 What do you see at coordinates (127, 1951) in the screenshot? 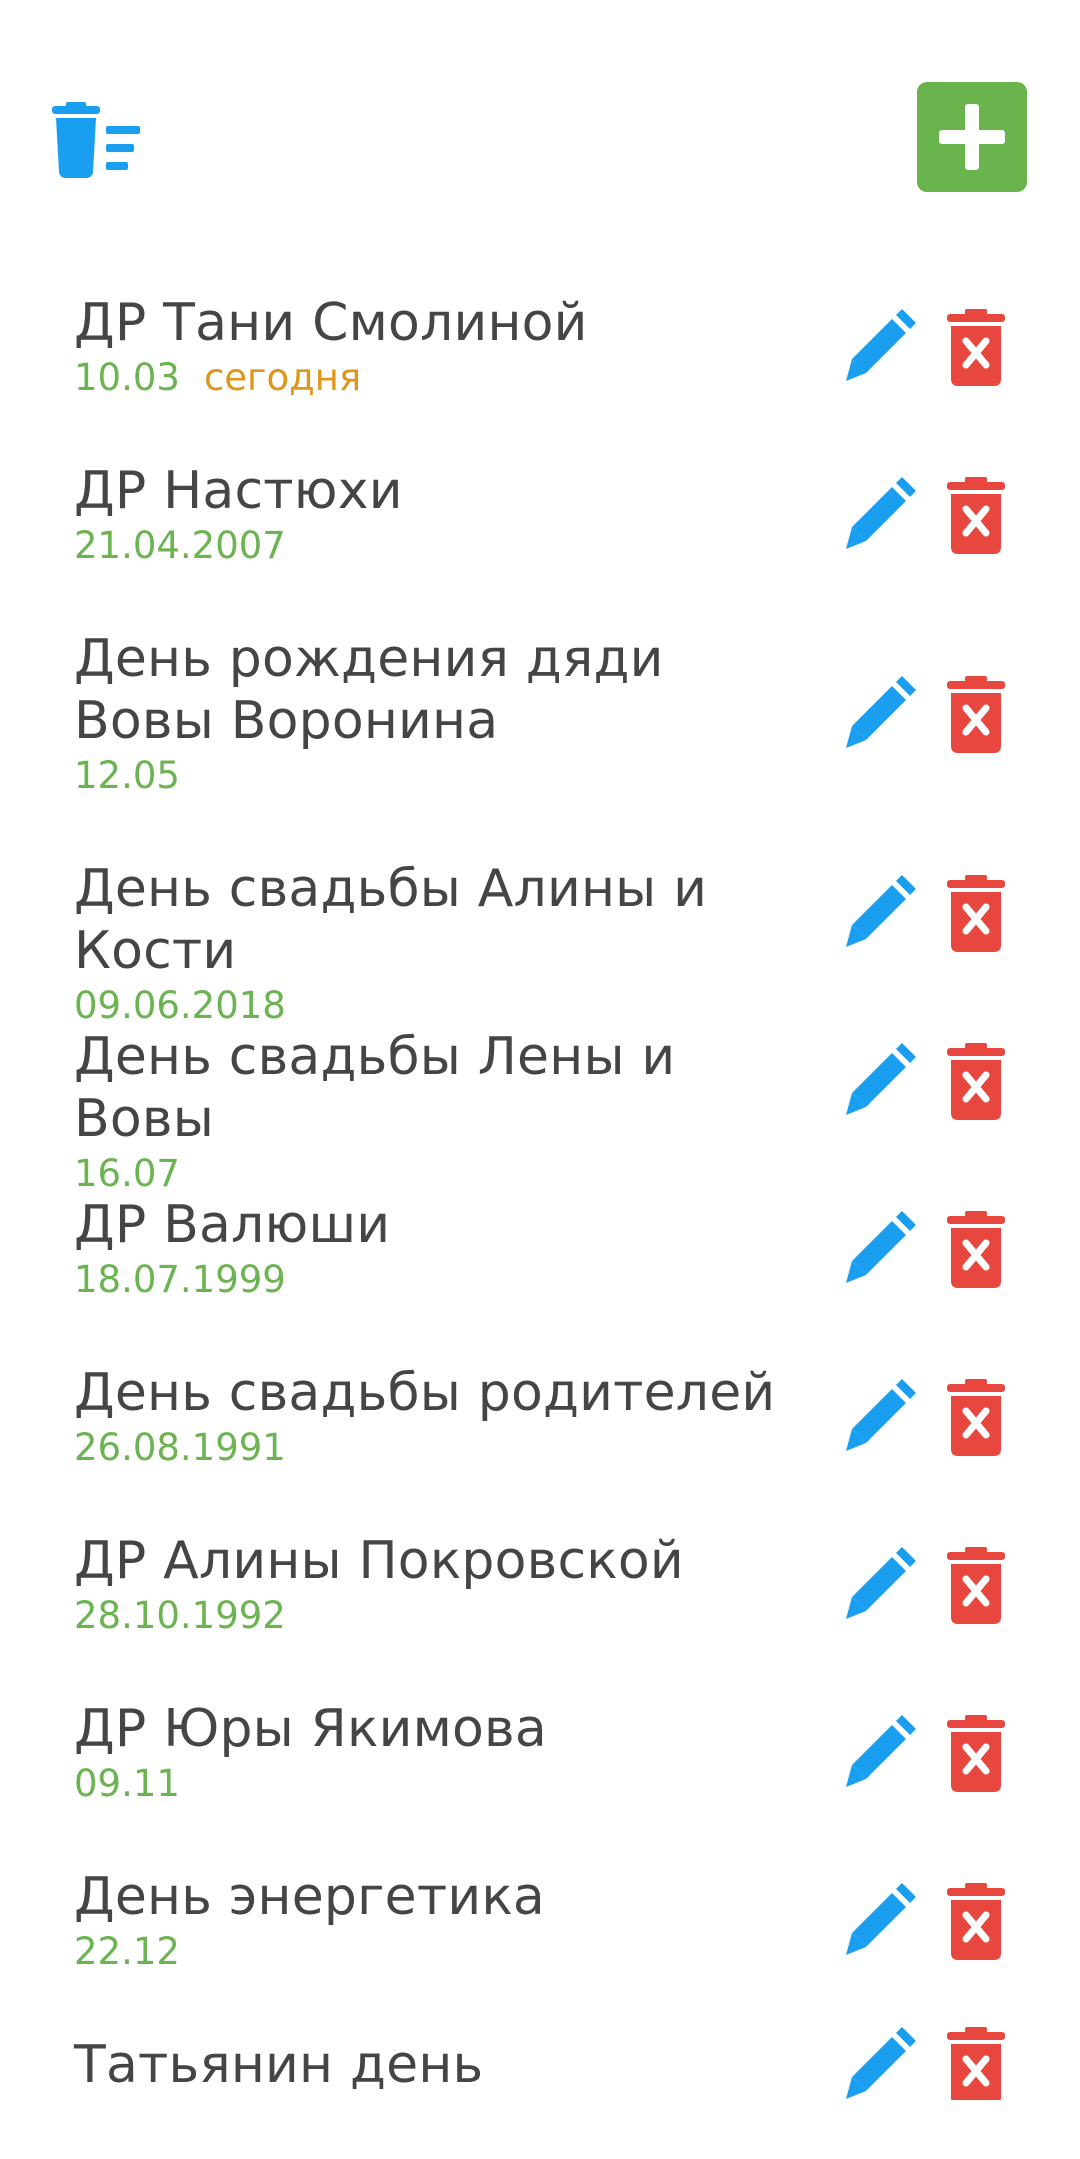
I see `event-date: 22.12` at bounding box center [127, 1951].